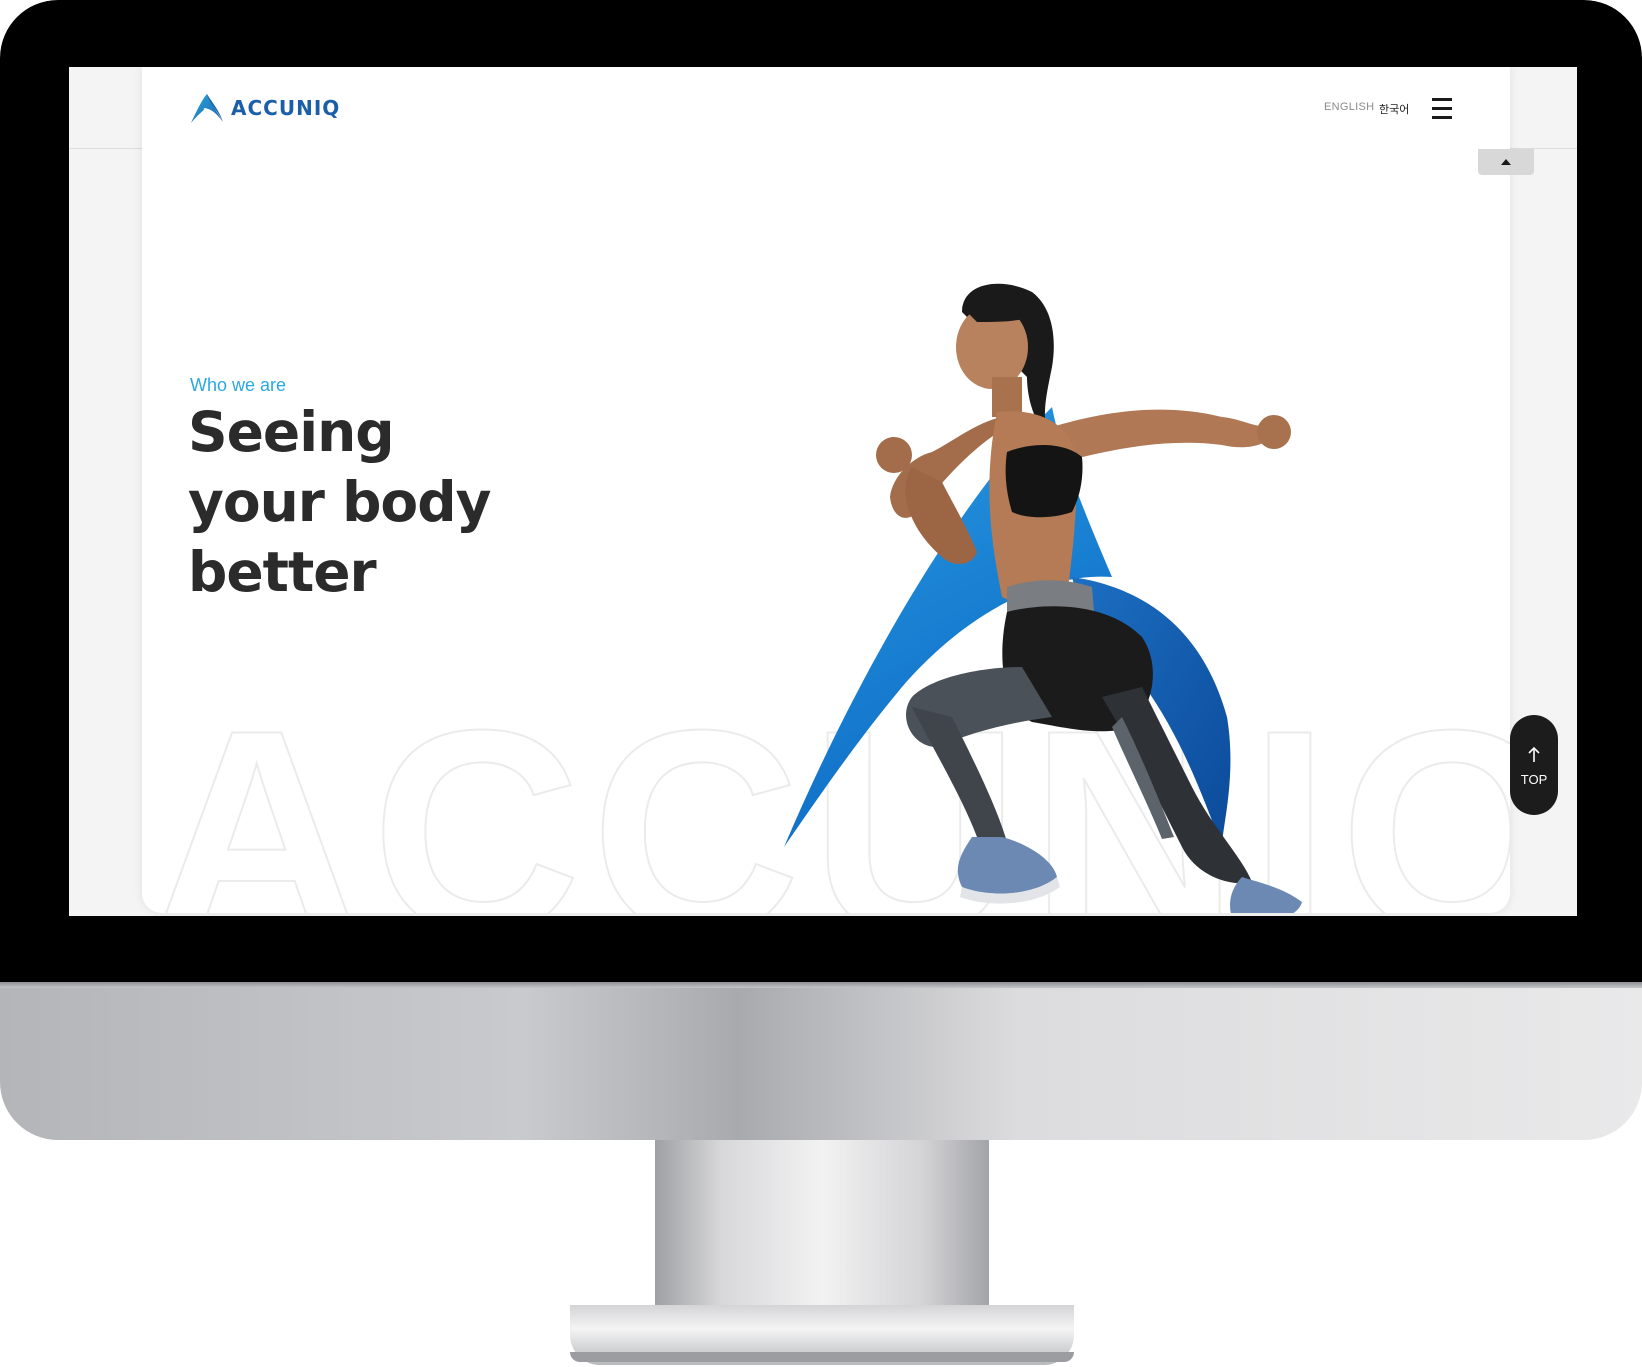 The image size is (1642, 1367). Describe the element at coordinates (1394, 109) in the screenshot. I see `lang-korean-link: 한국어` at that location.